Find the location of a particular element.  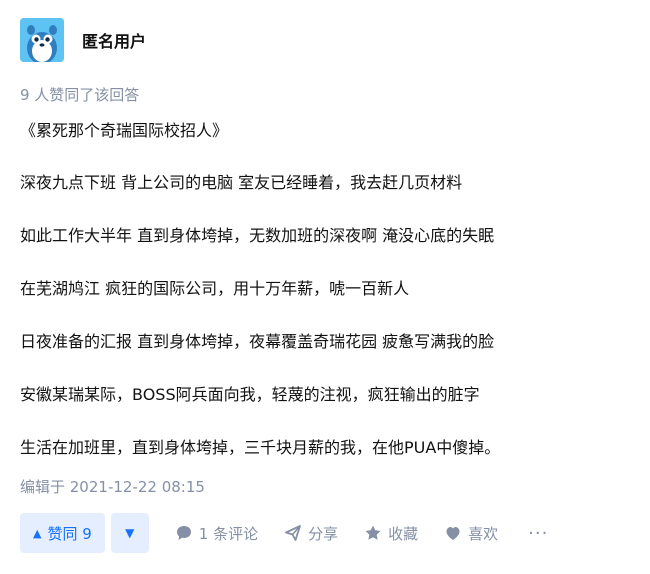

like-label: 喜欢 is located at coordinates (483, 533).